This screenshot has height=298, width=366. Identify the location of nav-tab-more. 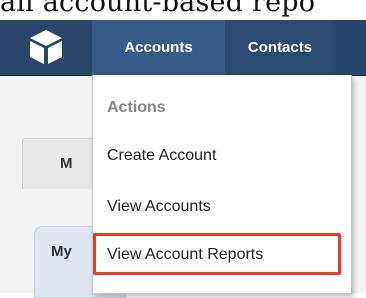
(350, 47).